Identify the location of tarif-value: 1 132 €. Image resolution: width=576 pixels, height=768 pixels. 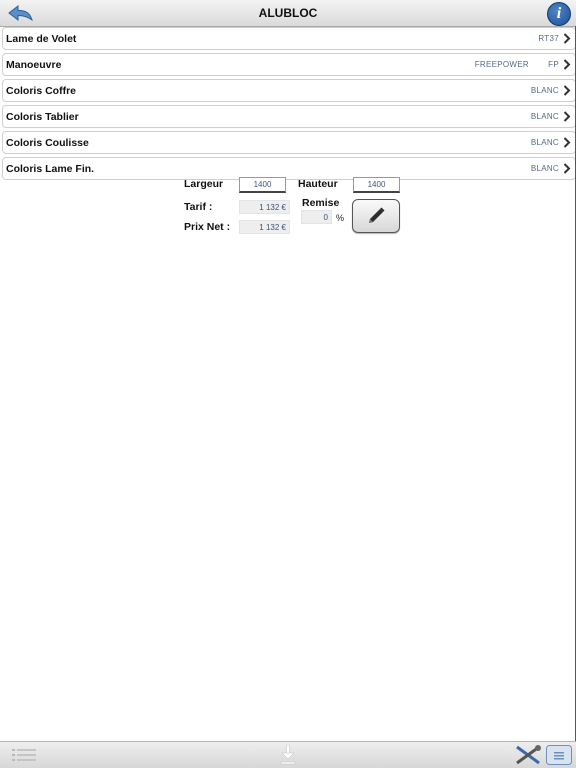
(264, 207).